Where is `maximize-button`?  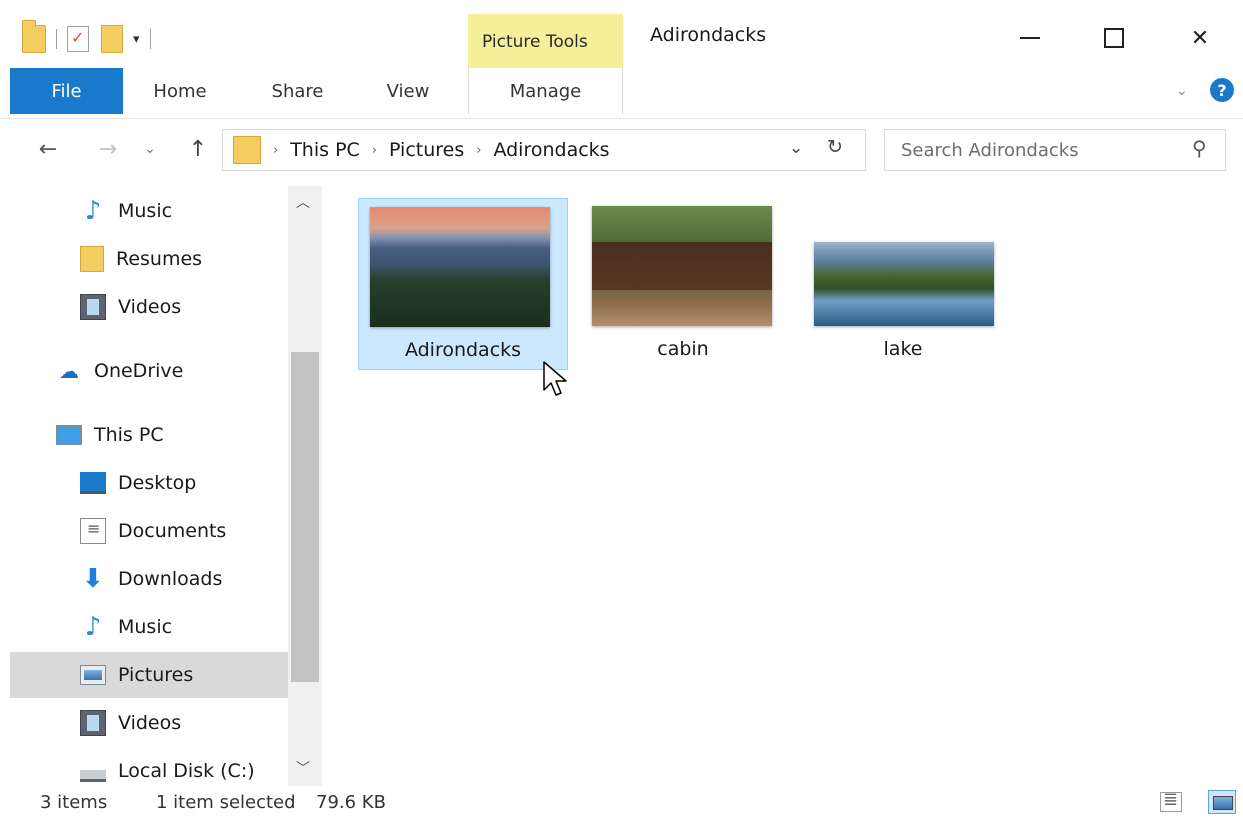
maximize-button is located at coordinates (1114, 38).